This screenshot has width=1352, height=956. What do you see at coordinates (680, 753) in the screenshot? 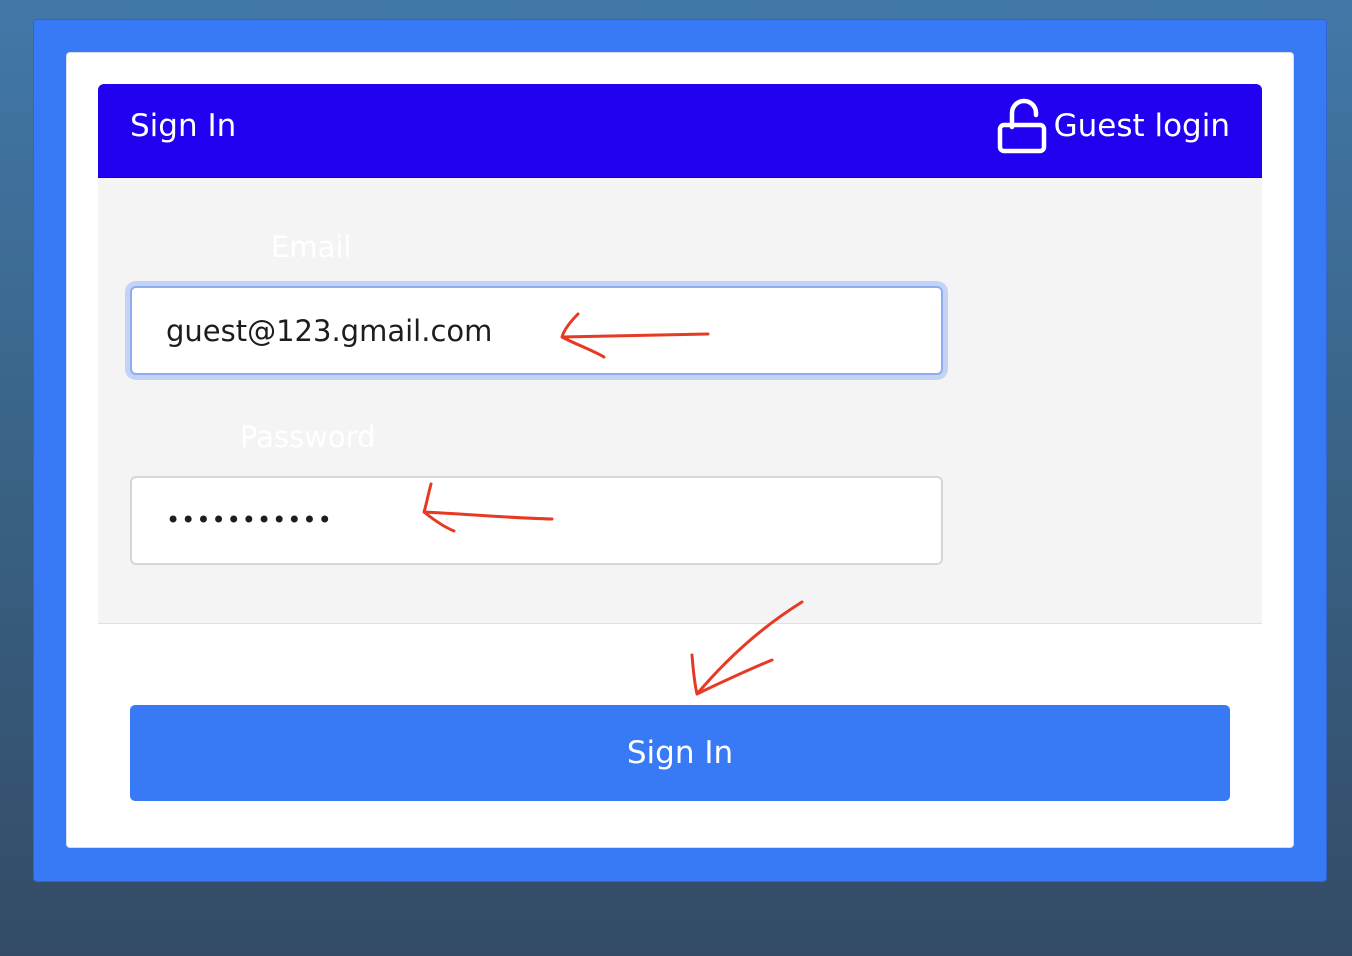
I see `sign-in-button: Sign In` at bounding box center [680, 753].